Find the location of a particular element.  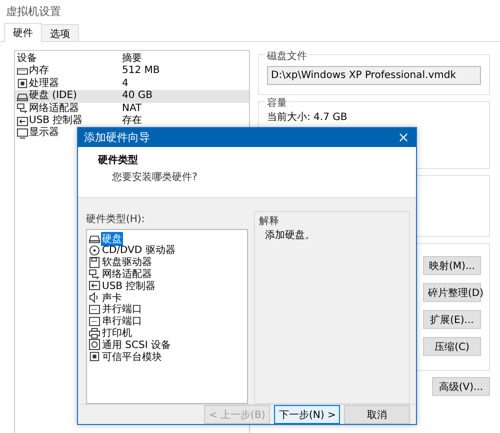

explanation-text: 添加硬盘。 is located at coordinates (290, 235).